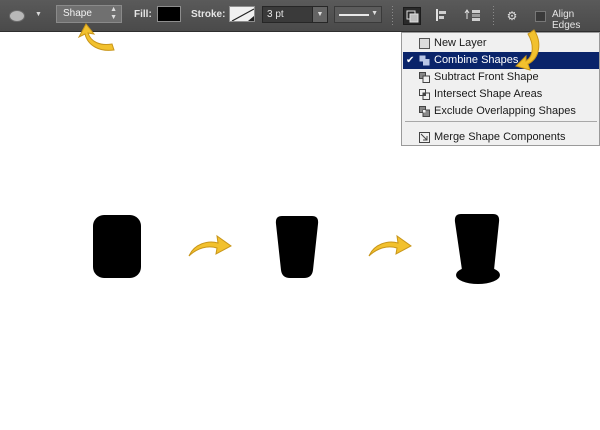 The height and width of the screenshot is (430, 600). I want to click on settings-button: ⚙, so click(512, 16).